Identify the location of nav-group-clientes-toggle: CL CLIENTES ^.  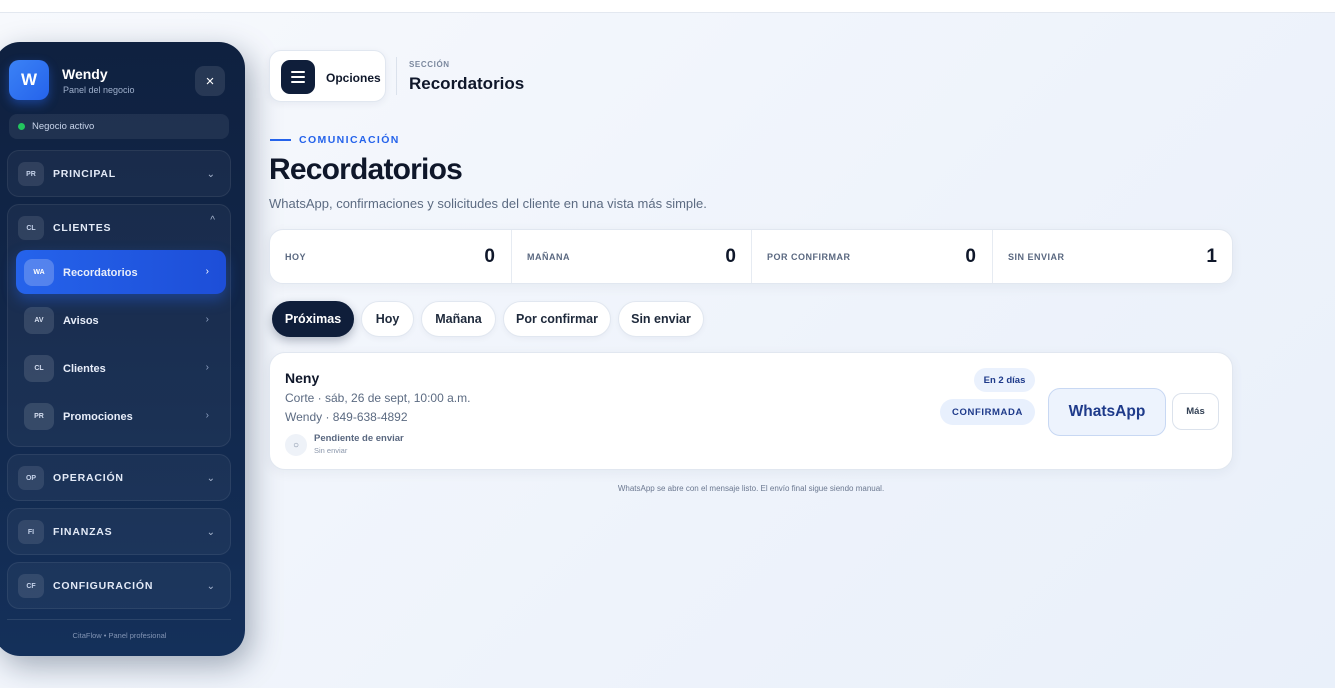
(119, 228).